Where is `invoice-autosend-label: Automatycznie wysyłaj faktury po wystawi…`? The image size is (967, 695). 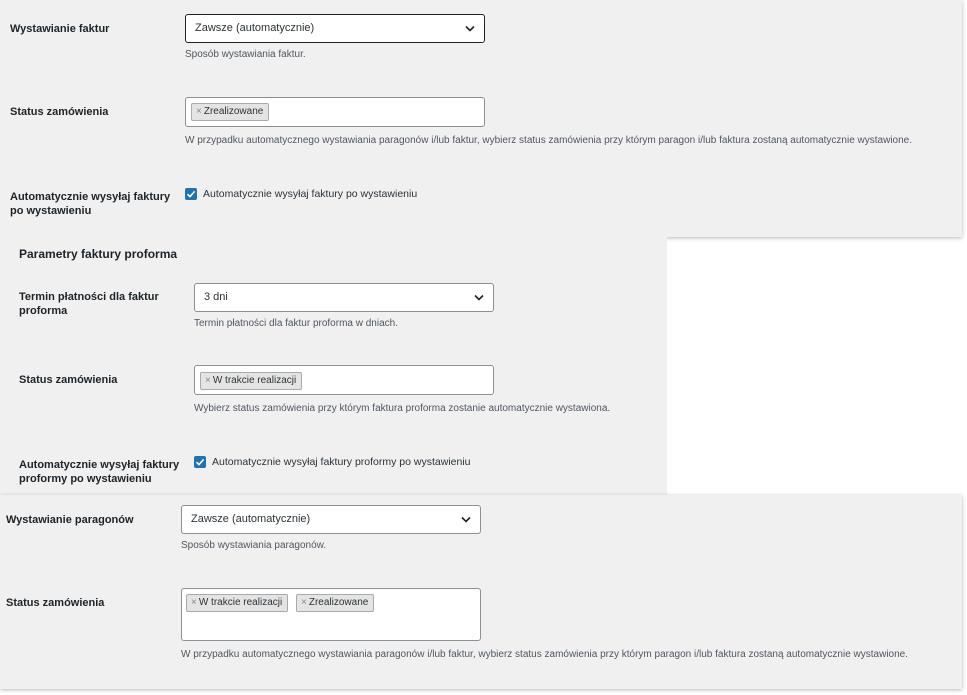
invoice-autosend-label: Automatycznie wysyłaj faktury po wystawi… is located at coordinates (90, 204).